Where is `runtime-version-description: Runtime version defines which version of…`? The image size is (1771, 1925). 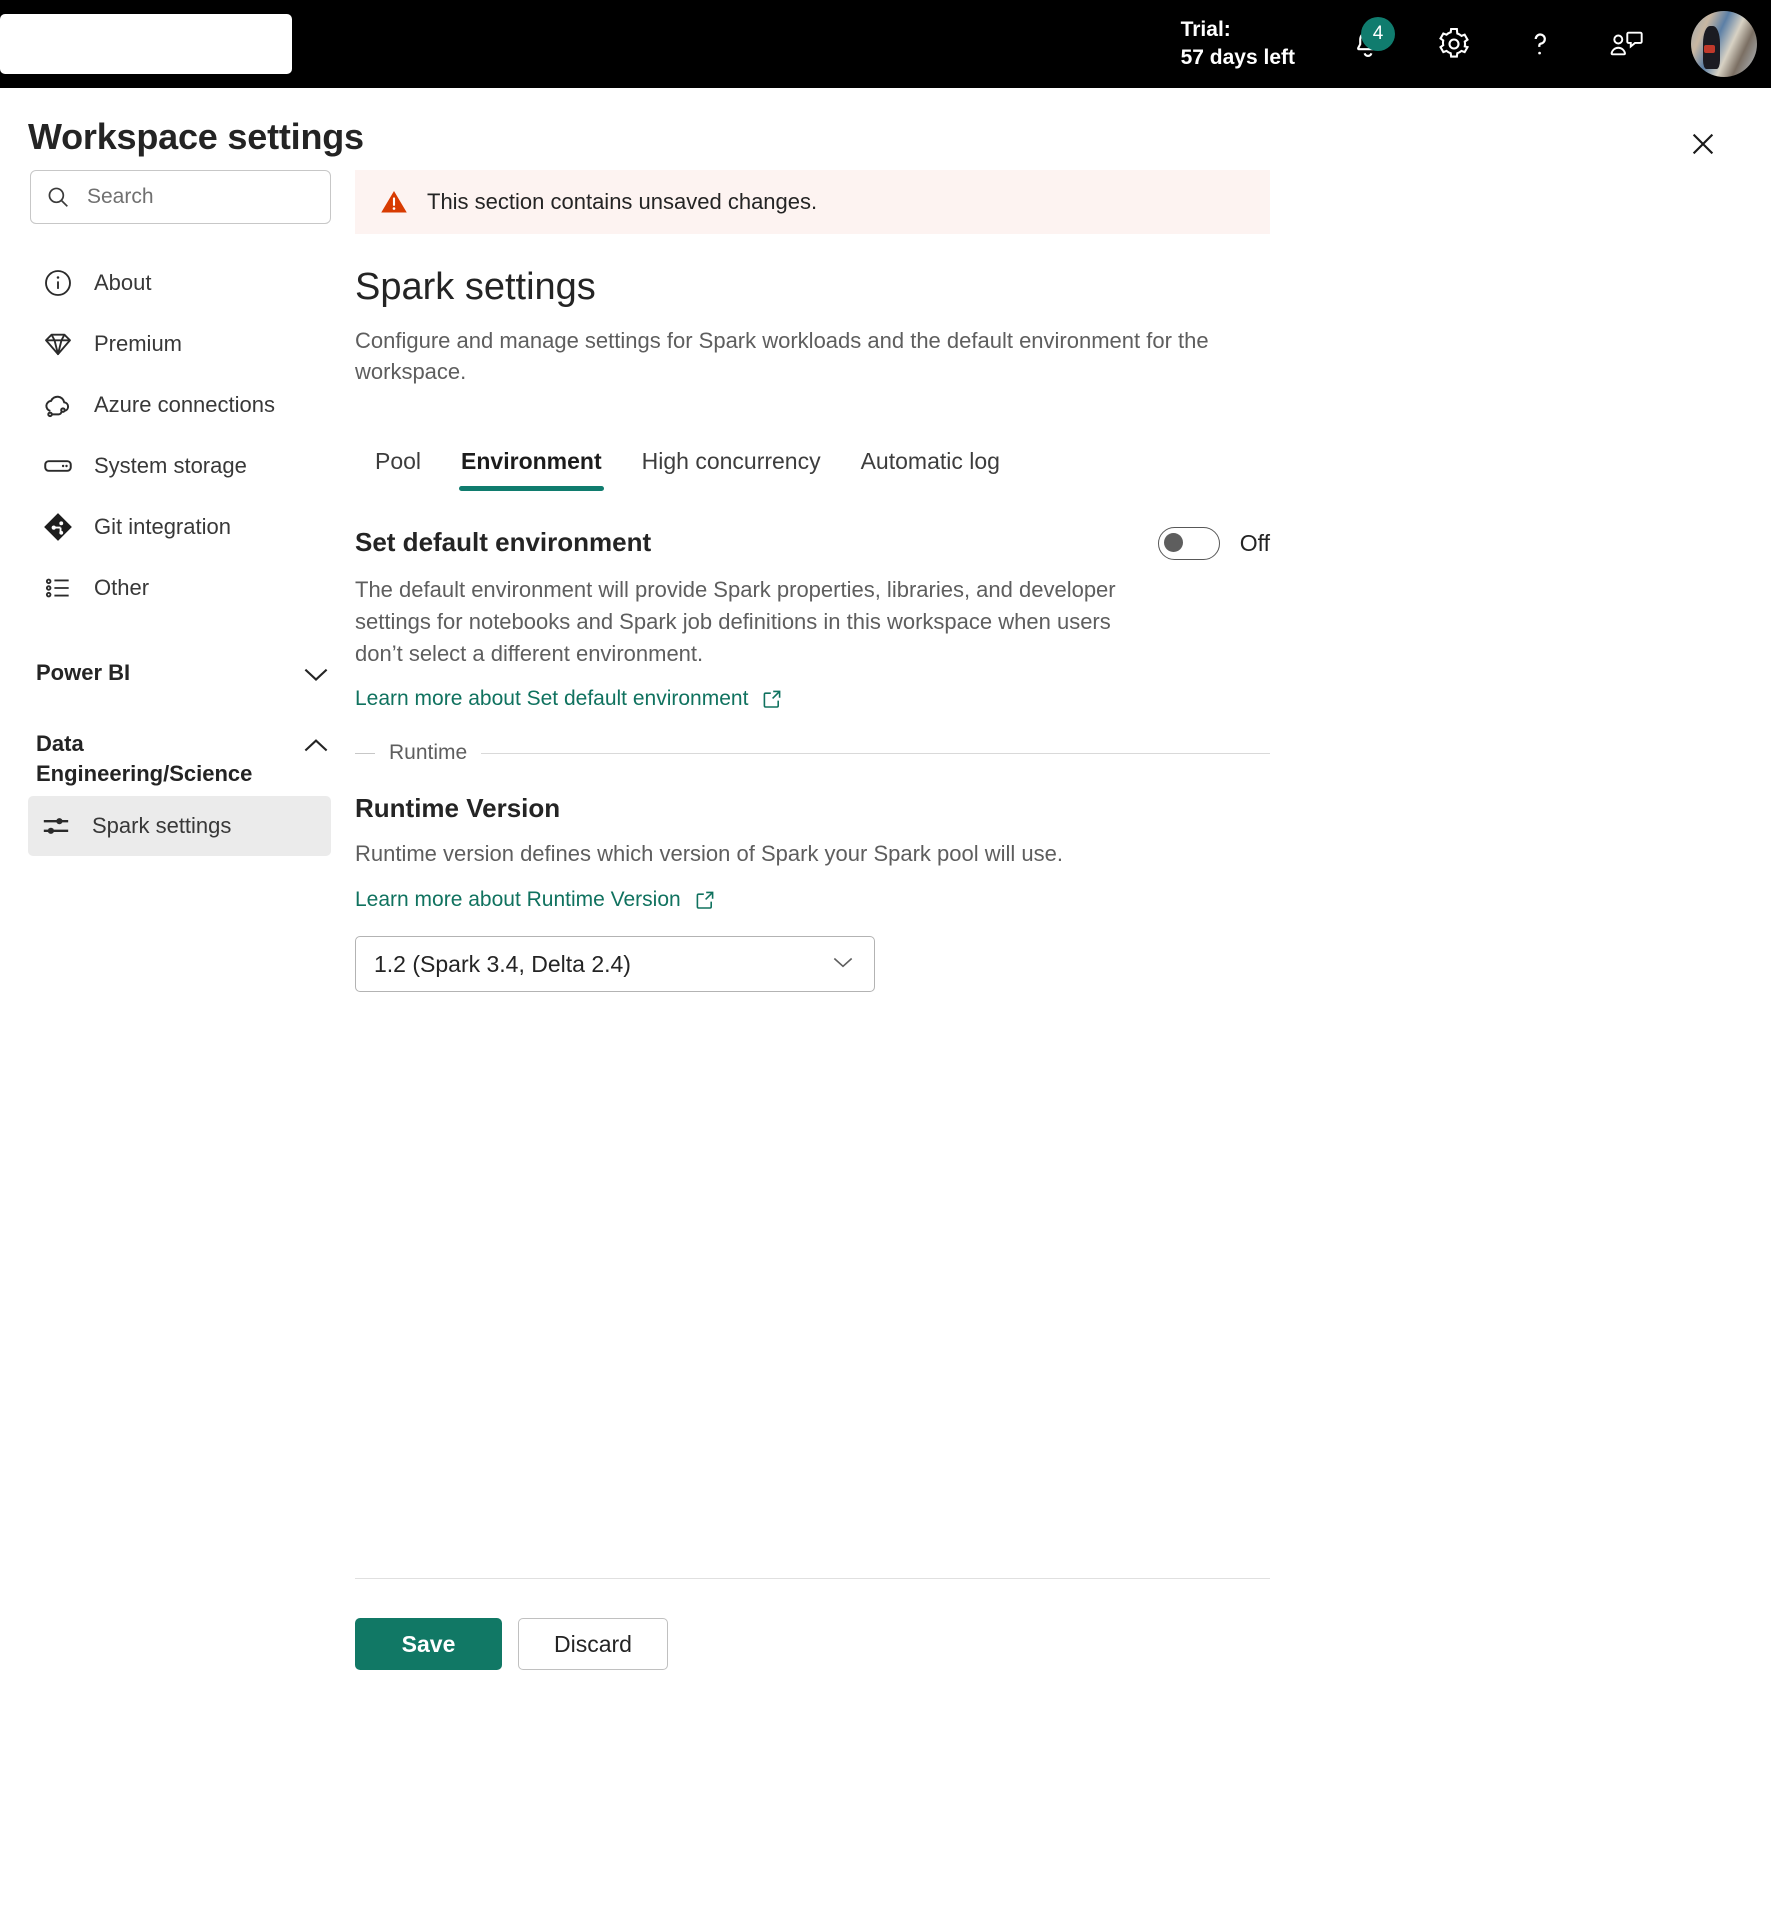 runtime-version-description: Runtime version defines which version of… is located at coordinates (709, 854).